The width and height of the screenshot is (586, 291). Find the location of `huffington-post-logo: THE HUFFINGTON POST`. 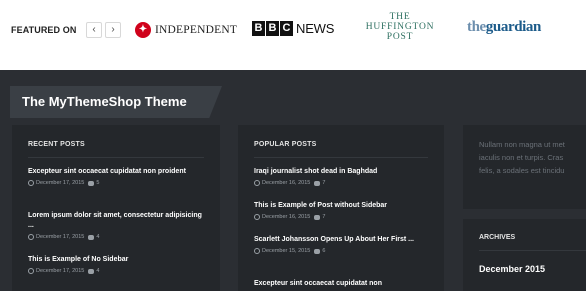

huffington-post-logo: THE HUFFINGTON POST is located at coordinates (400, 27).